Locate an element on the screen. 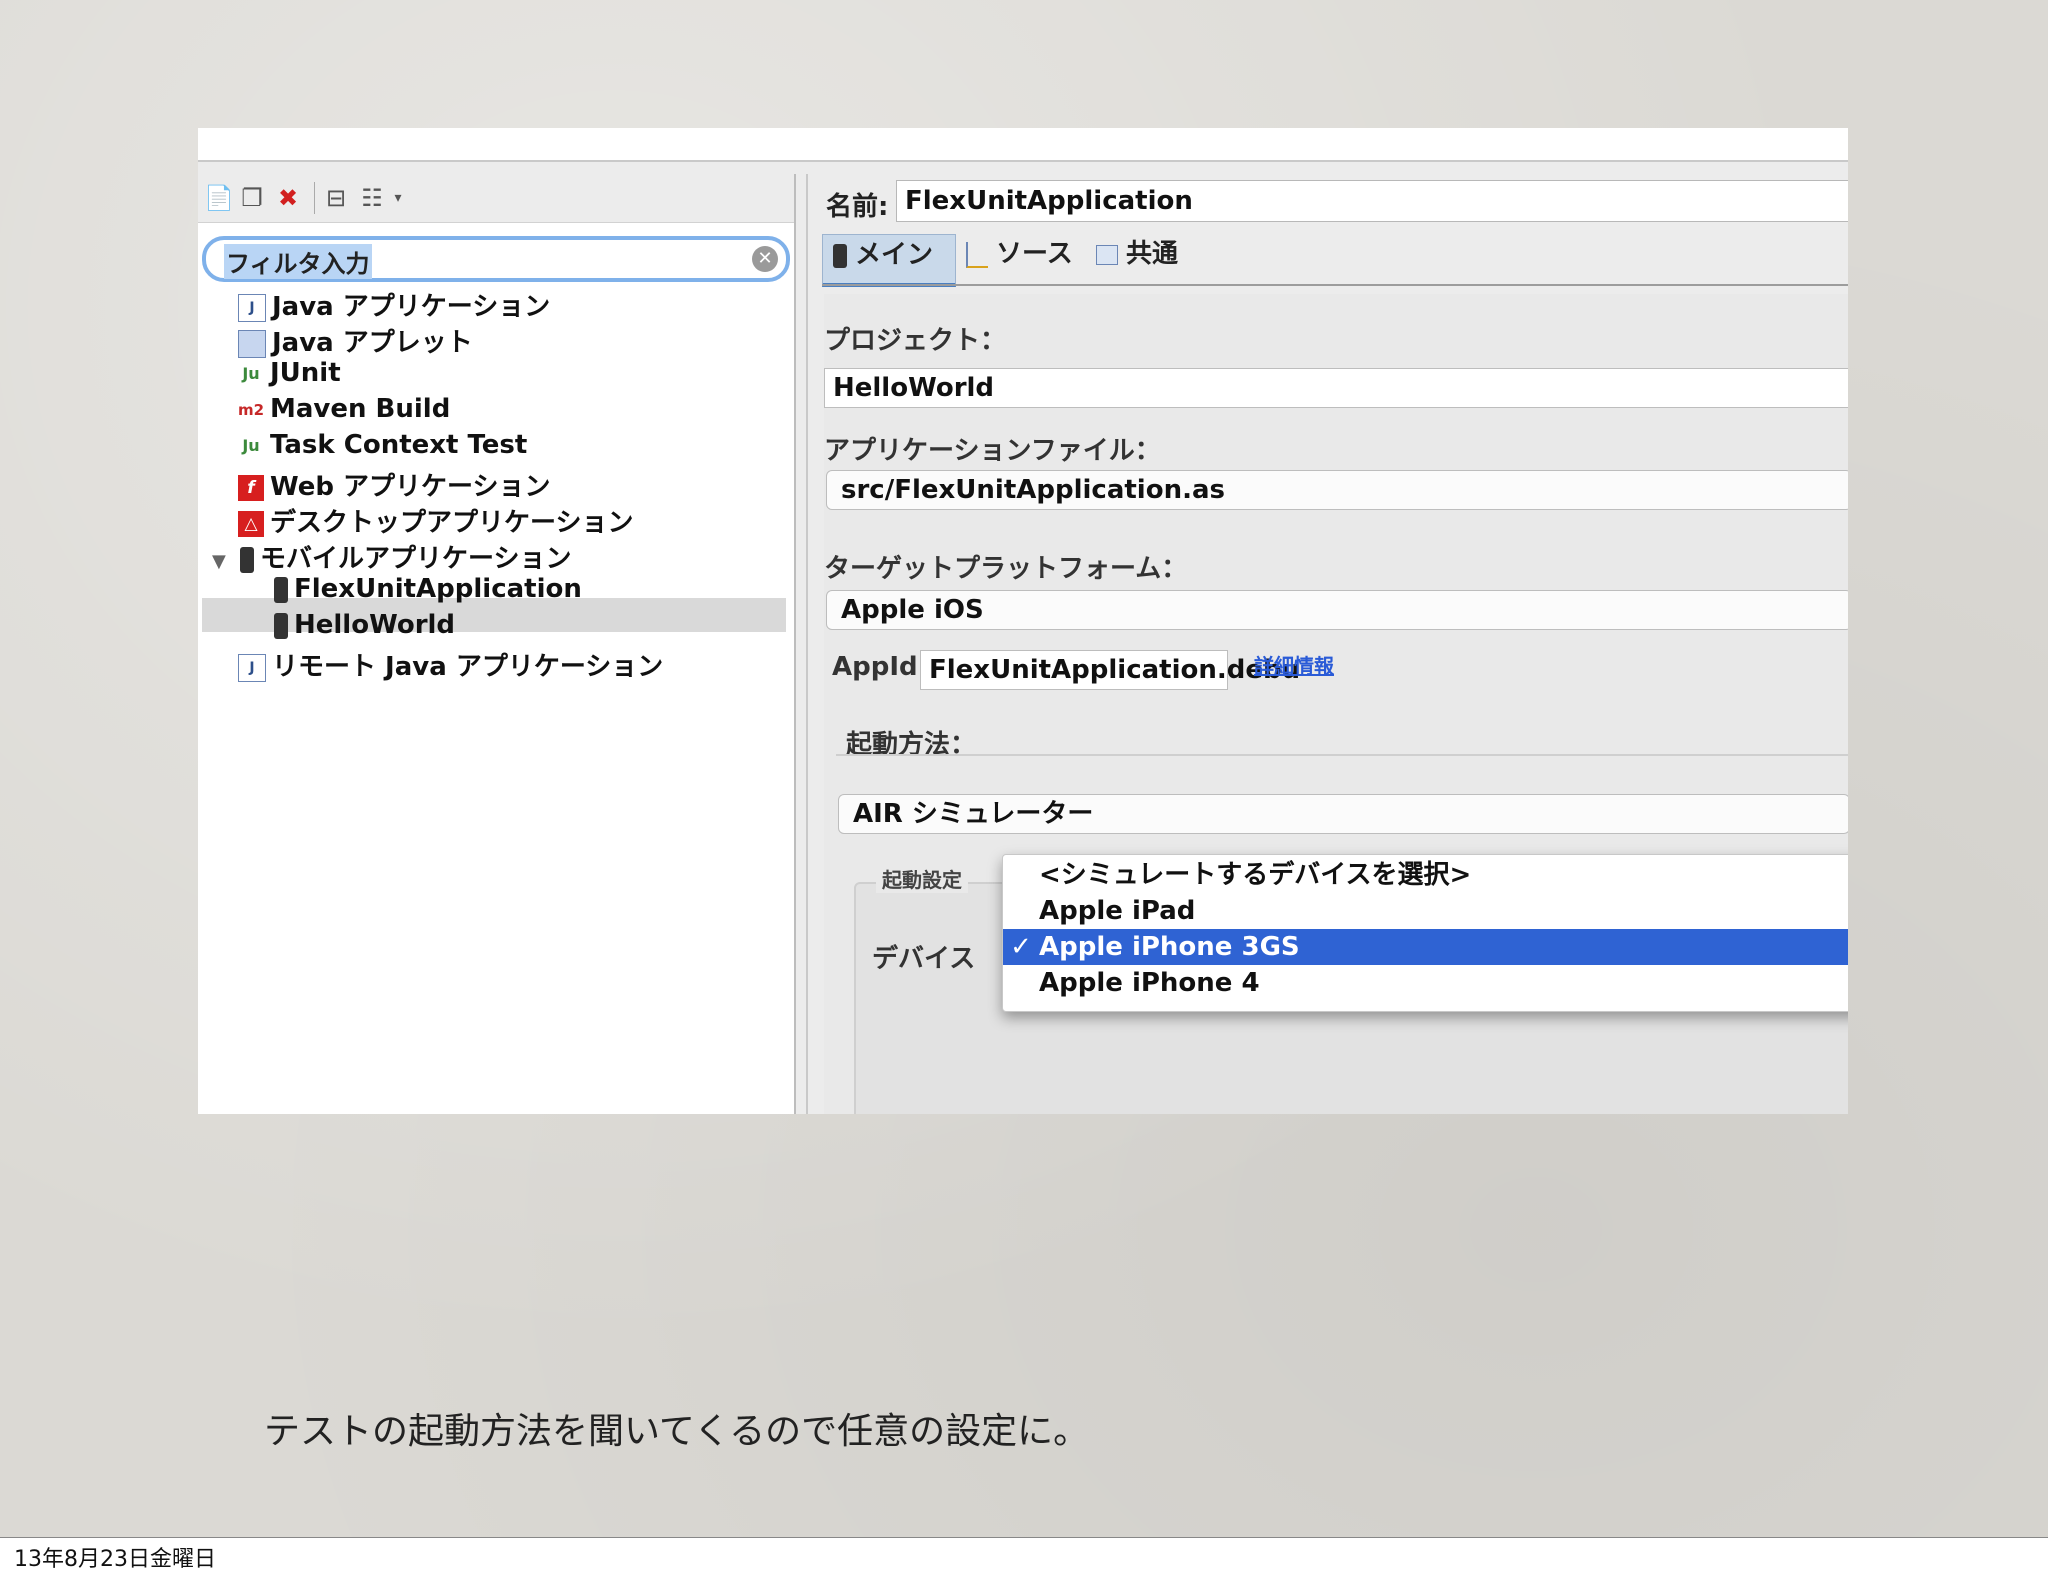  details-link: 詳細情報 is located at coordinates (1294, 664).